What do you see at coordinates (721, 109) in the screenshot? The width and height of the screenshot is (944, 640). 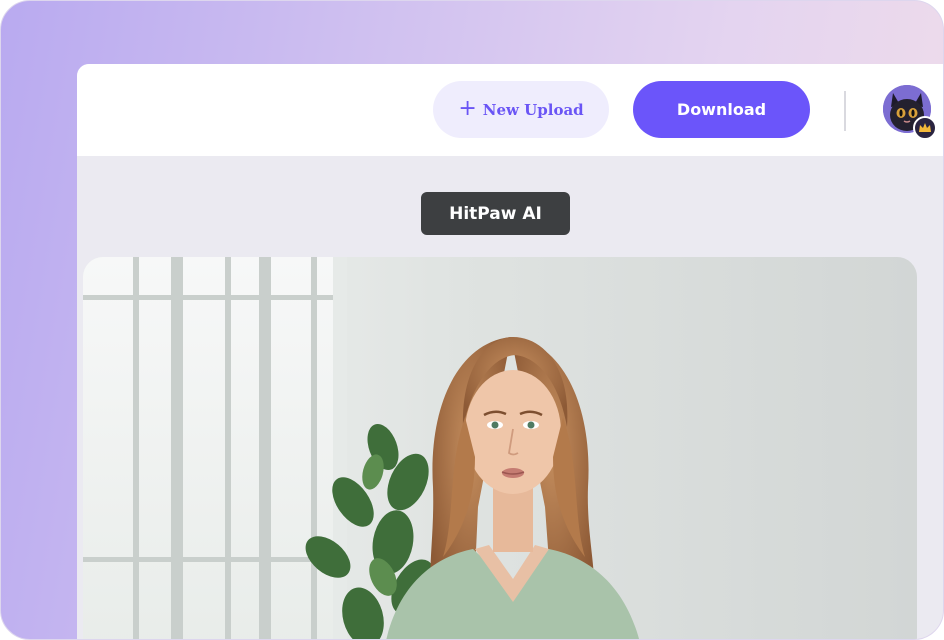 I see `download-button: Download` at bounding box center [721, 109].